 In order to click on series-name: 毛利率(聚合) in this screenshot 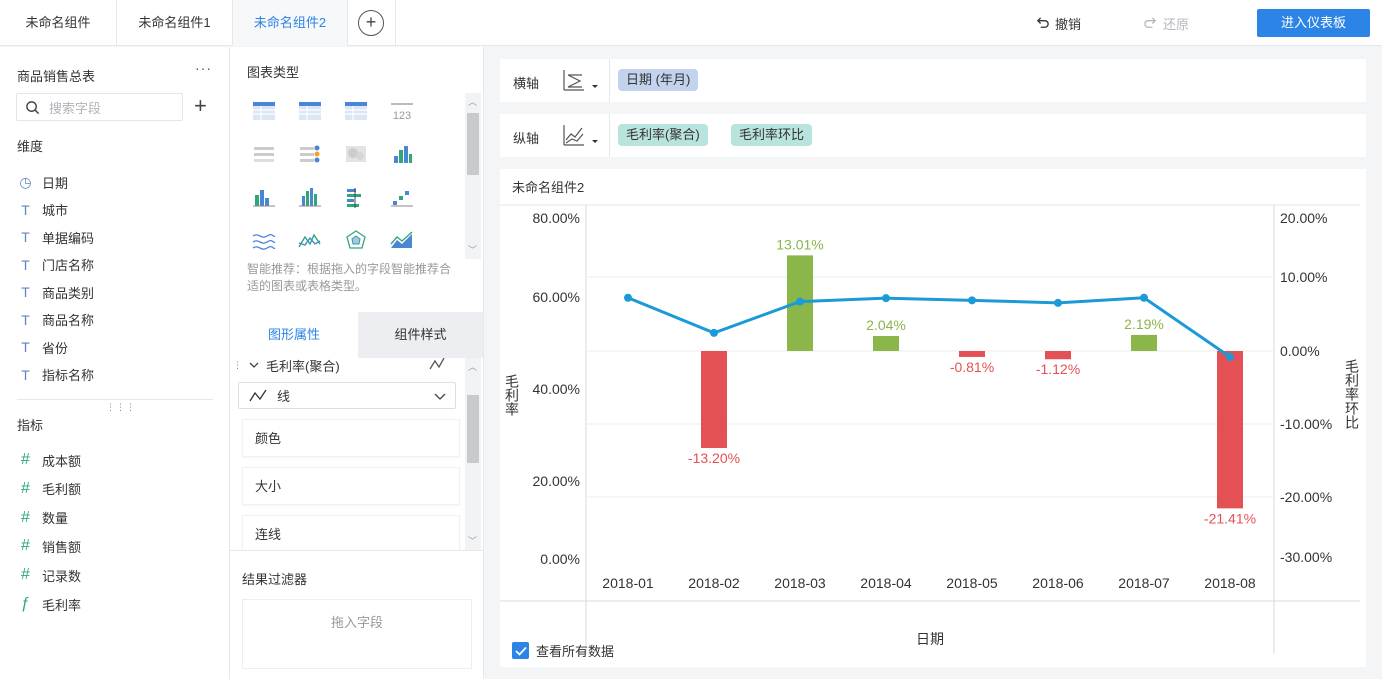, I will do `click(303, 366)`.